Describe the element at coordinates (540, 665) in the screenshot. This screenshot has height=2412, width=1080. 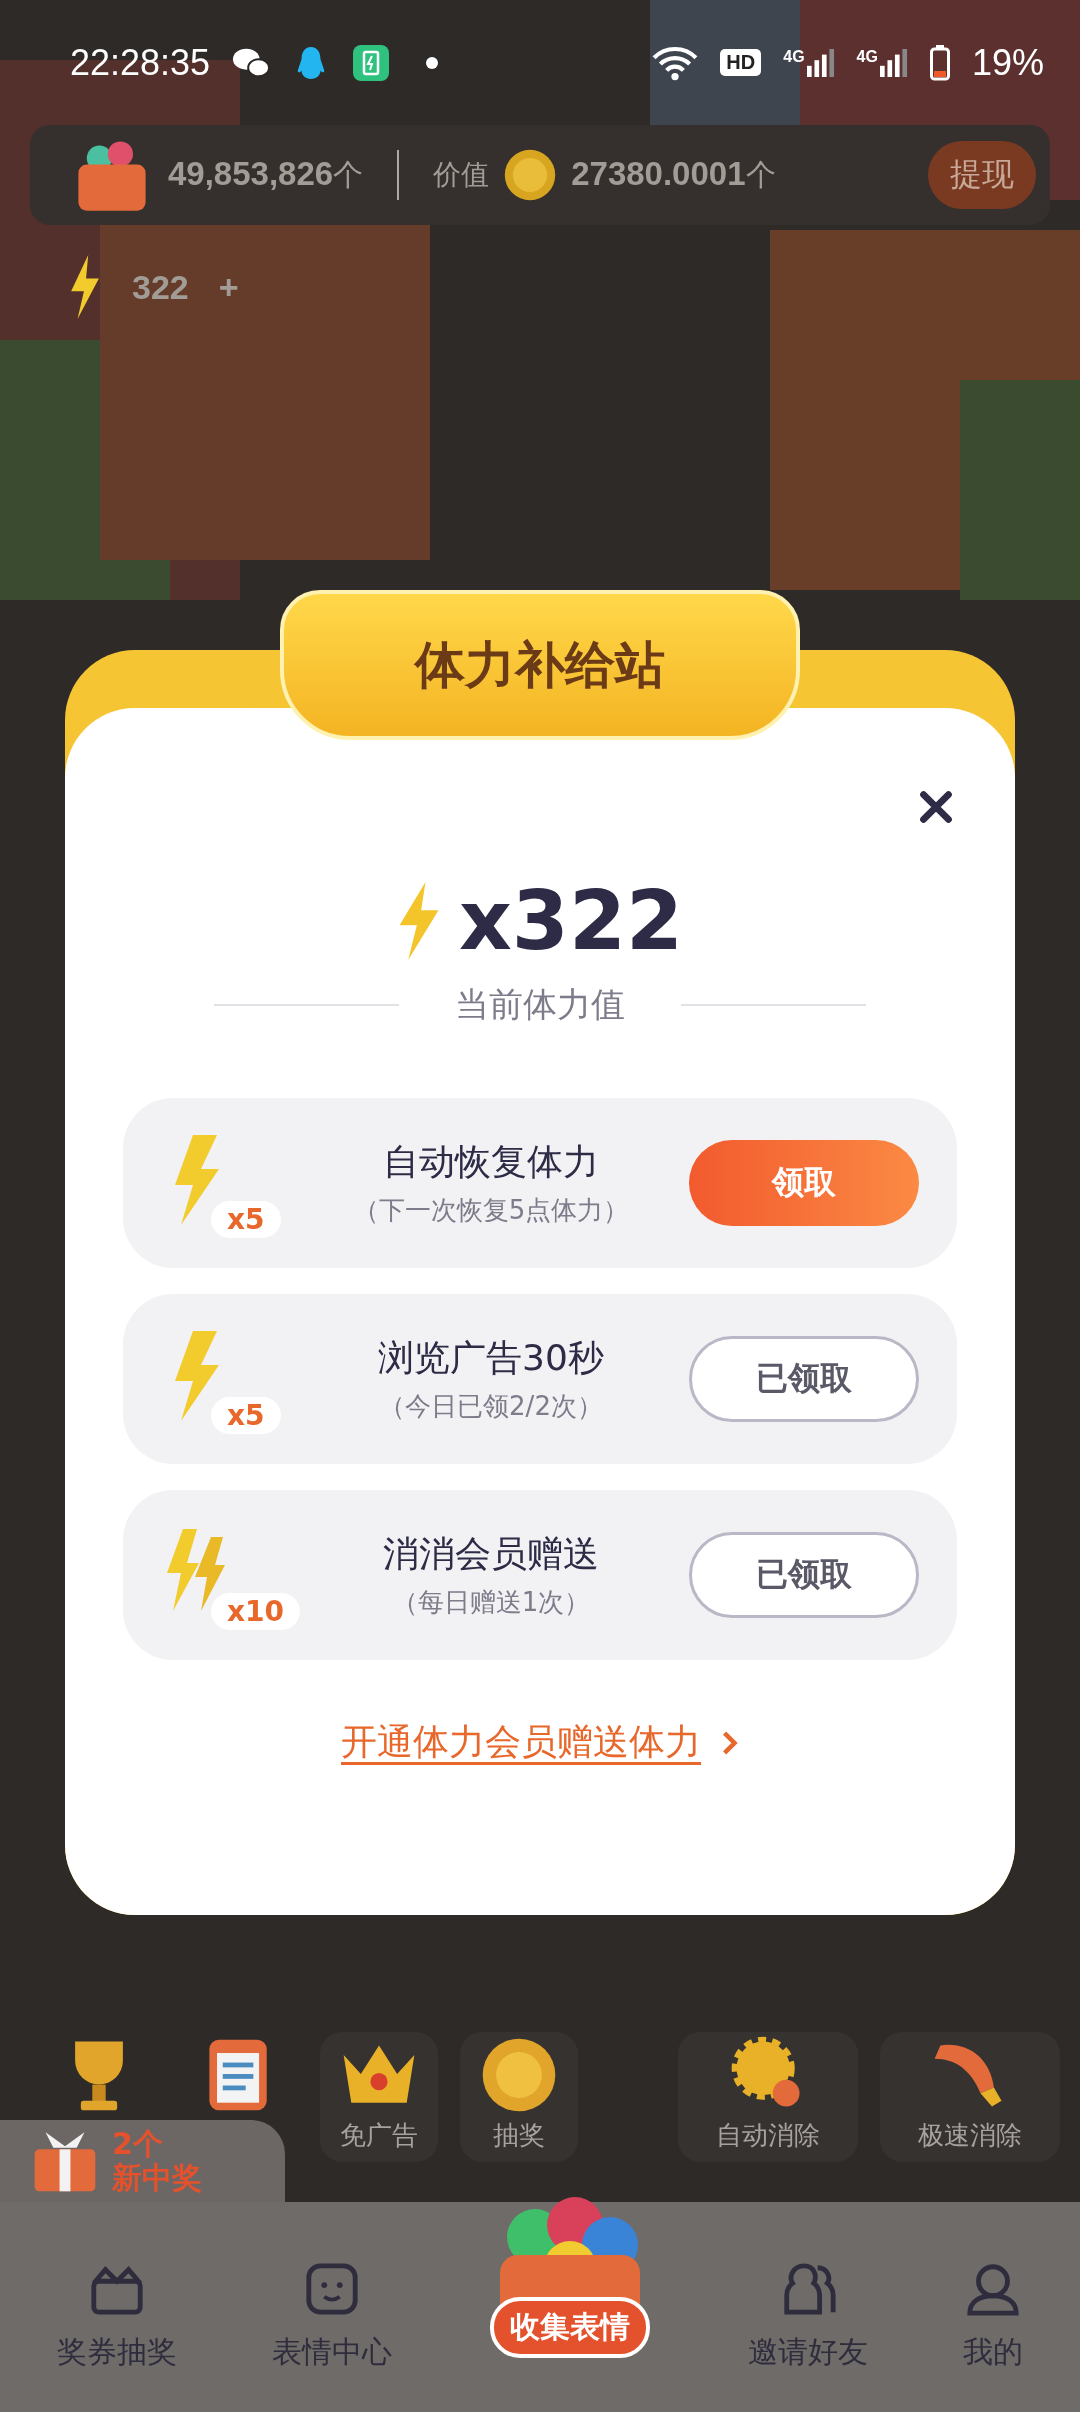
I see `dialog-title-ribbon: 体力补给站` at that location.